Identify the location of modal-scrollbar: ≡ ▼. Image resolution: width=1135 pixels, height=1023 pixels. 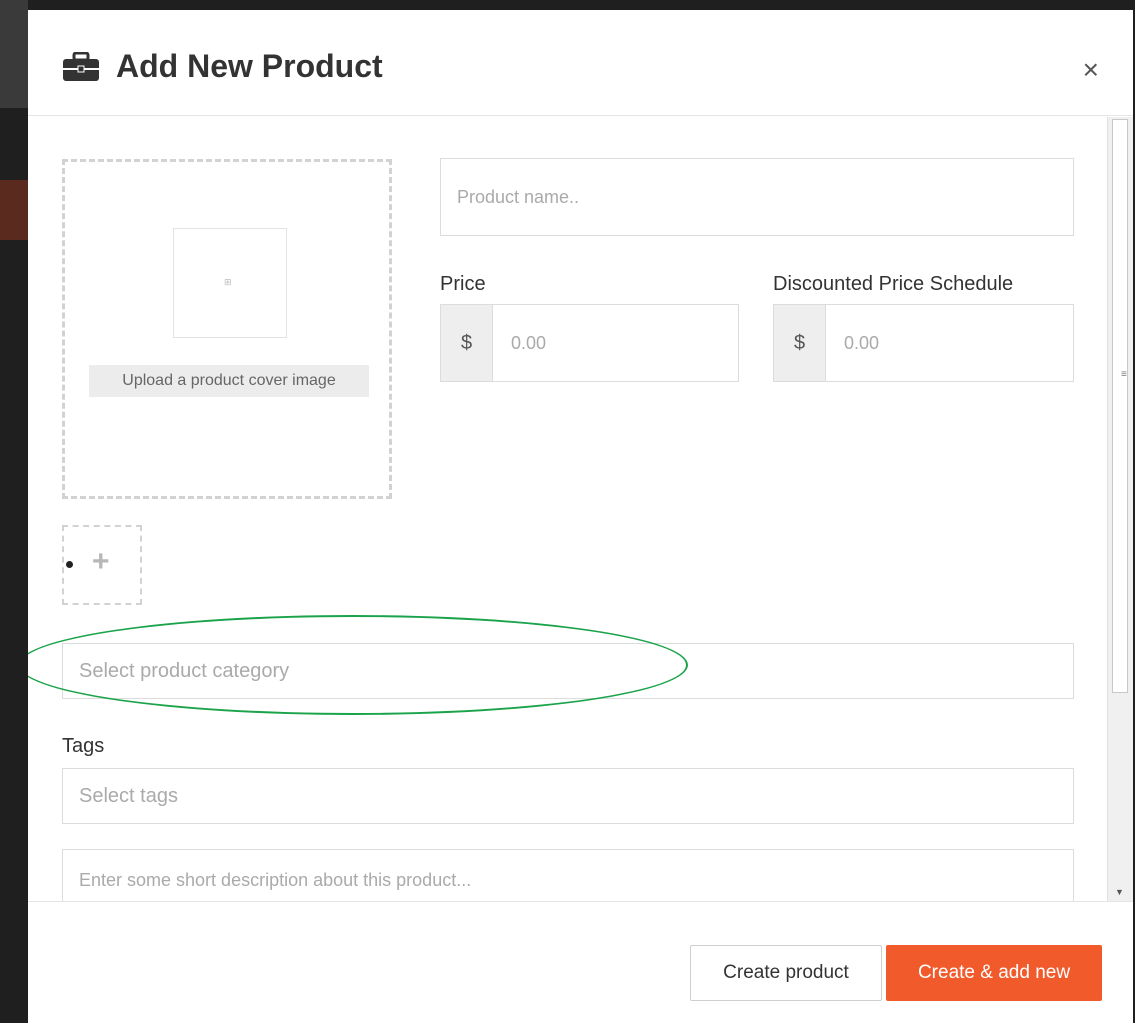
(1120, 509).